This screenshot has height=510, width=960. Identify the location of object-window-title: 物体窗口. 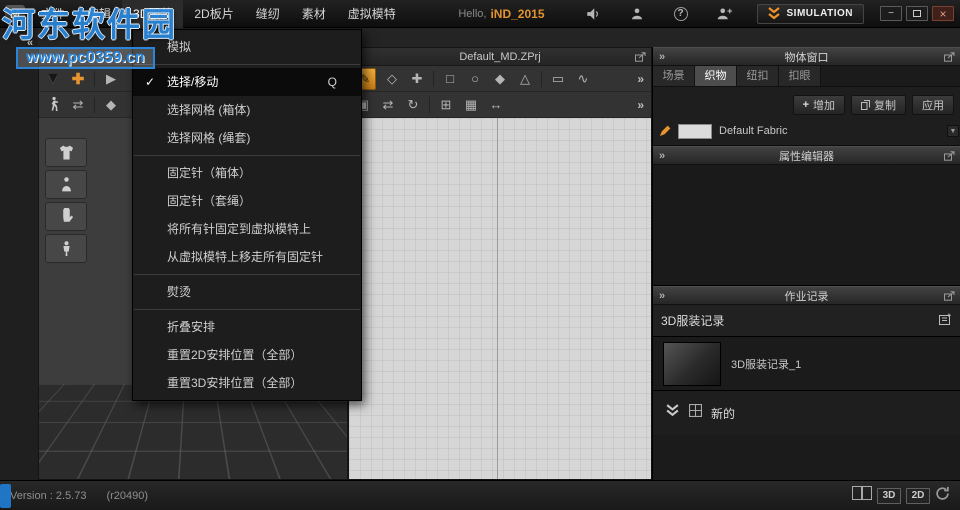
(806, 57).